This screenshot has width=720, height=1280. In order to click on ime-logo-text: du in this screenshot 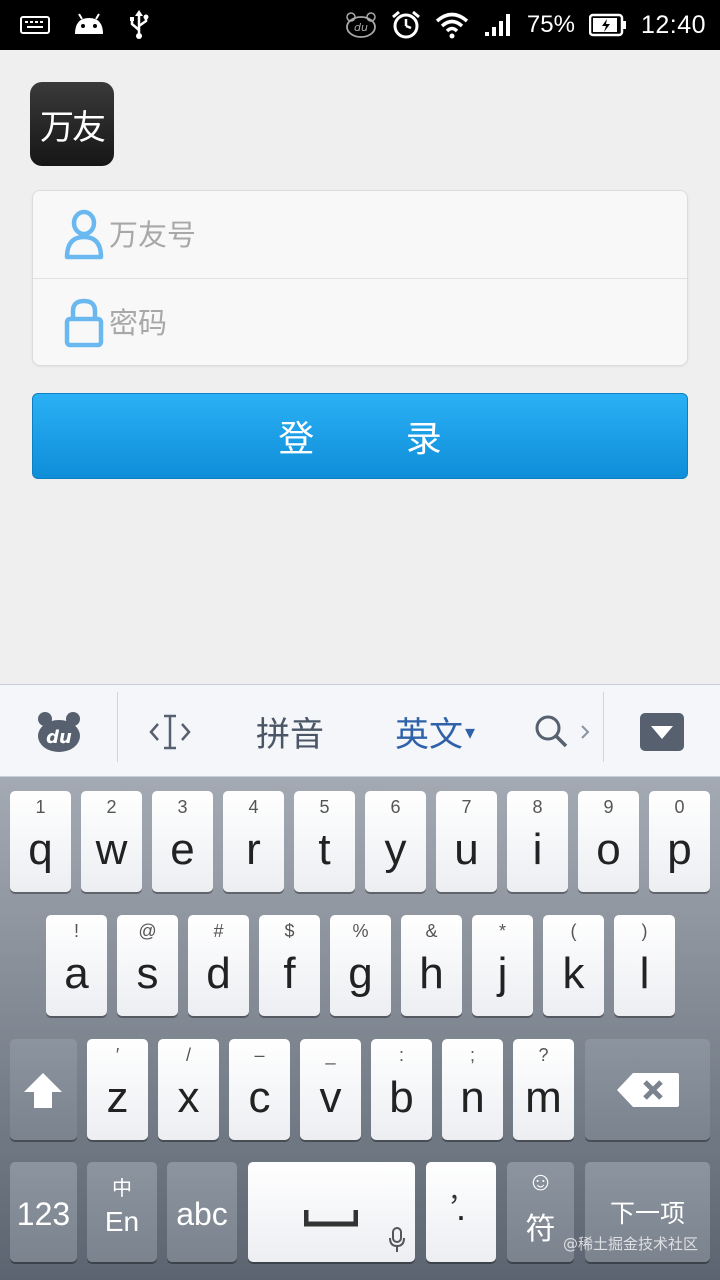, I will do `click(59, 737)`.